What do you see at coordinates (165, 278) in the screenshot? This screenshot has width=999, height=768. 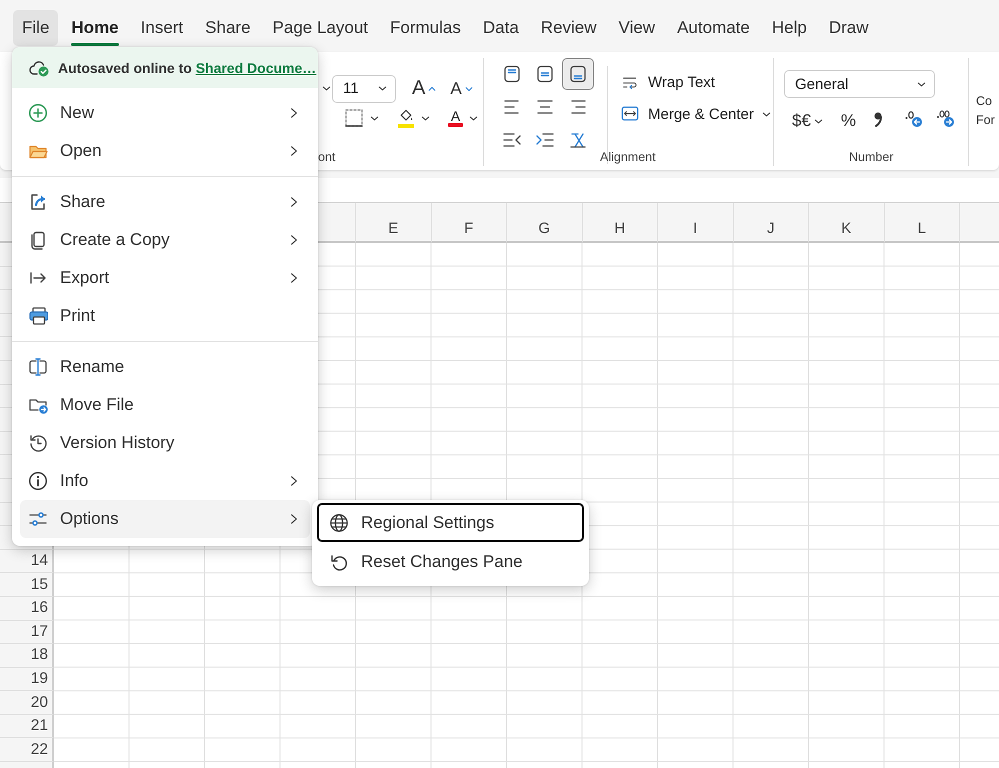 I see `menu-item: Export` at bounding box center [165, 278].